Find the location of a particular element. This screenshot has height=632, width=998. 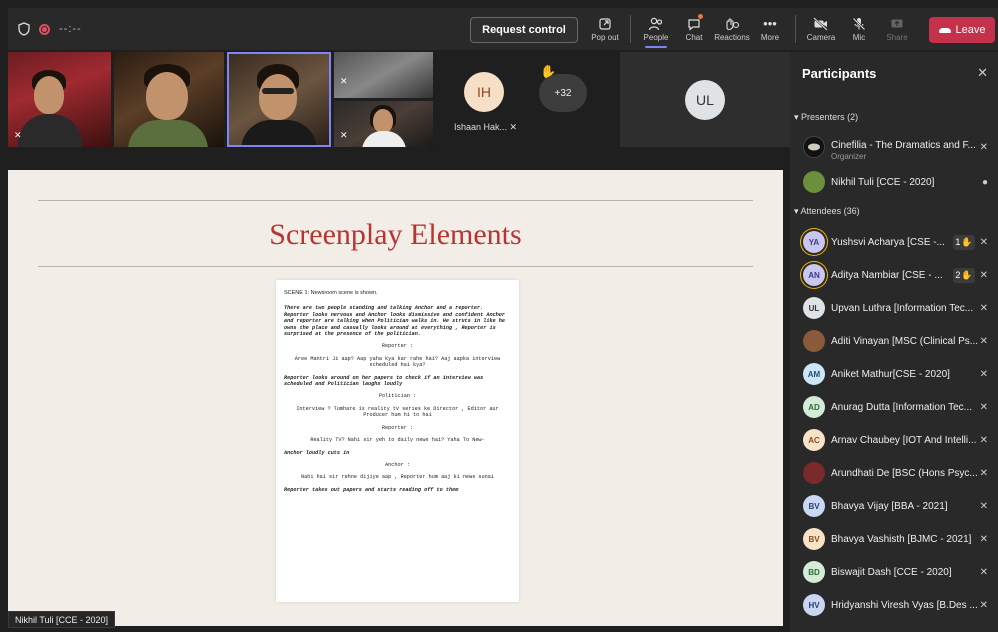

leave-label: Leave is located at coordinates (970, 30).